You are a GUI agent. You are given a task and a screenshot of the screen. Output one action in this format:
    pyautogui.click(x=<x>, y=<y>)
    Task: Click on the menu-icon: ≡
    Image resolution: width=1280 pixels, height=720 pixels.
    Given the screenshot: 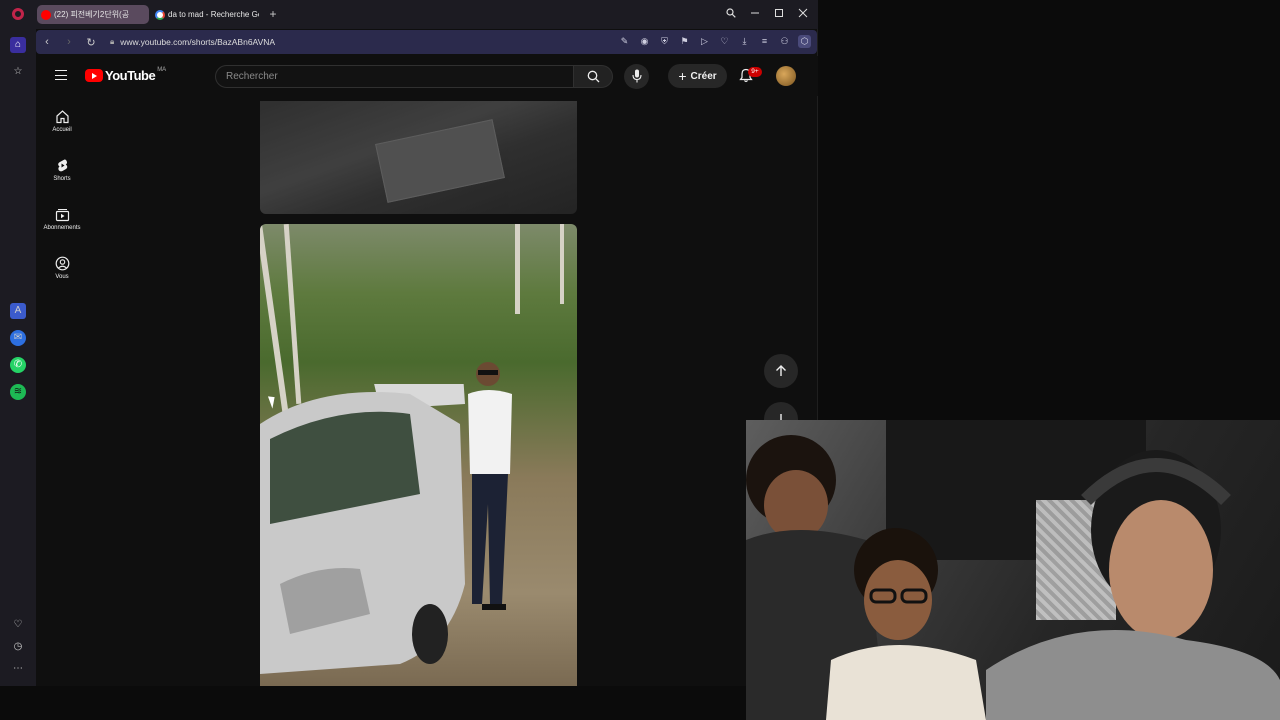 What is the action you would take?
    pyautogui.click(x=764, y=41)
    